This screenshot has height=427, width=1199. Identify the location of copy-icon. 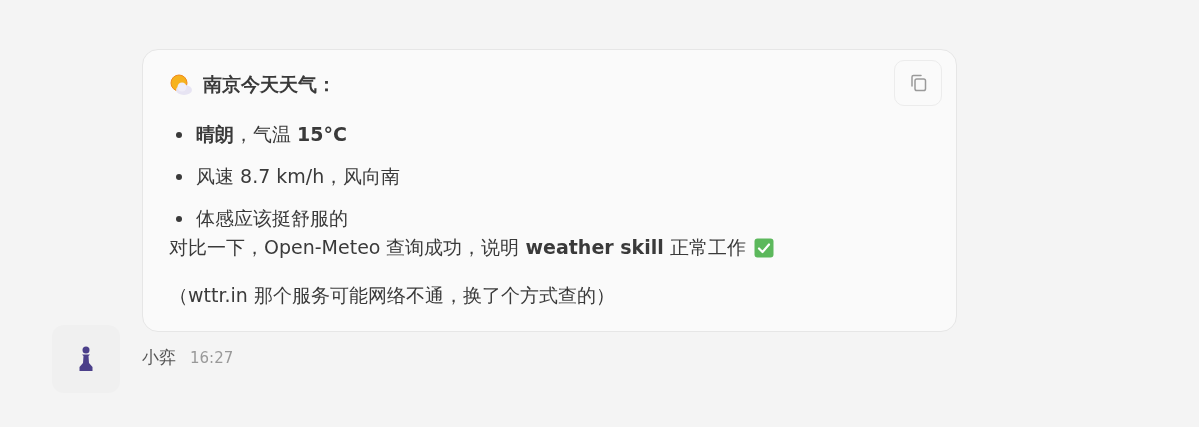
(918, 83).